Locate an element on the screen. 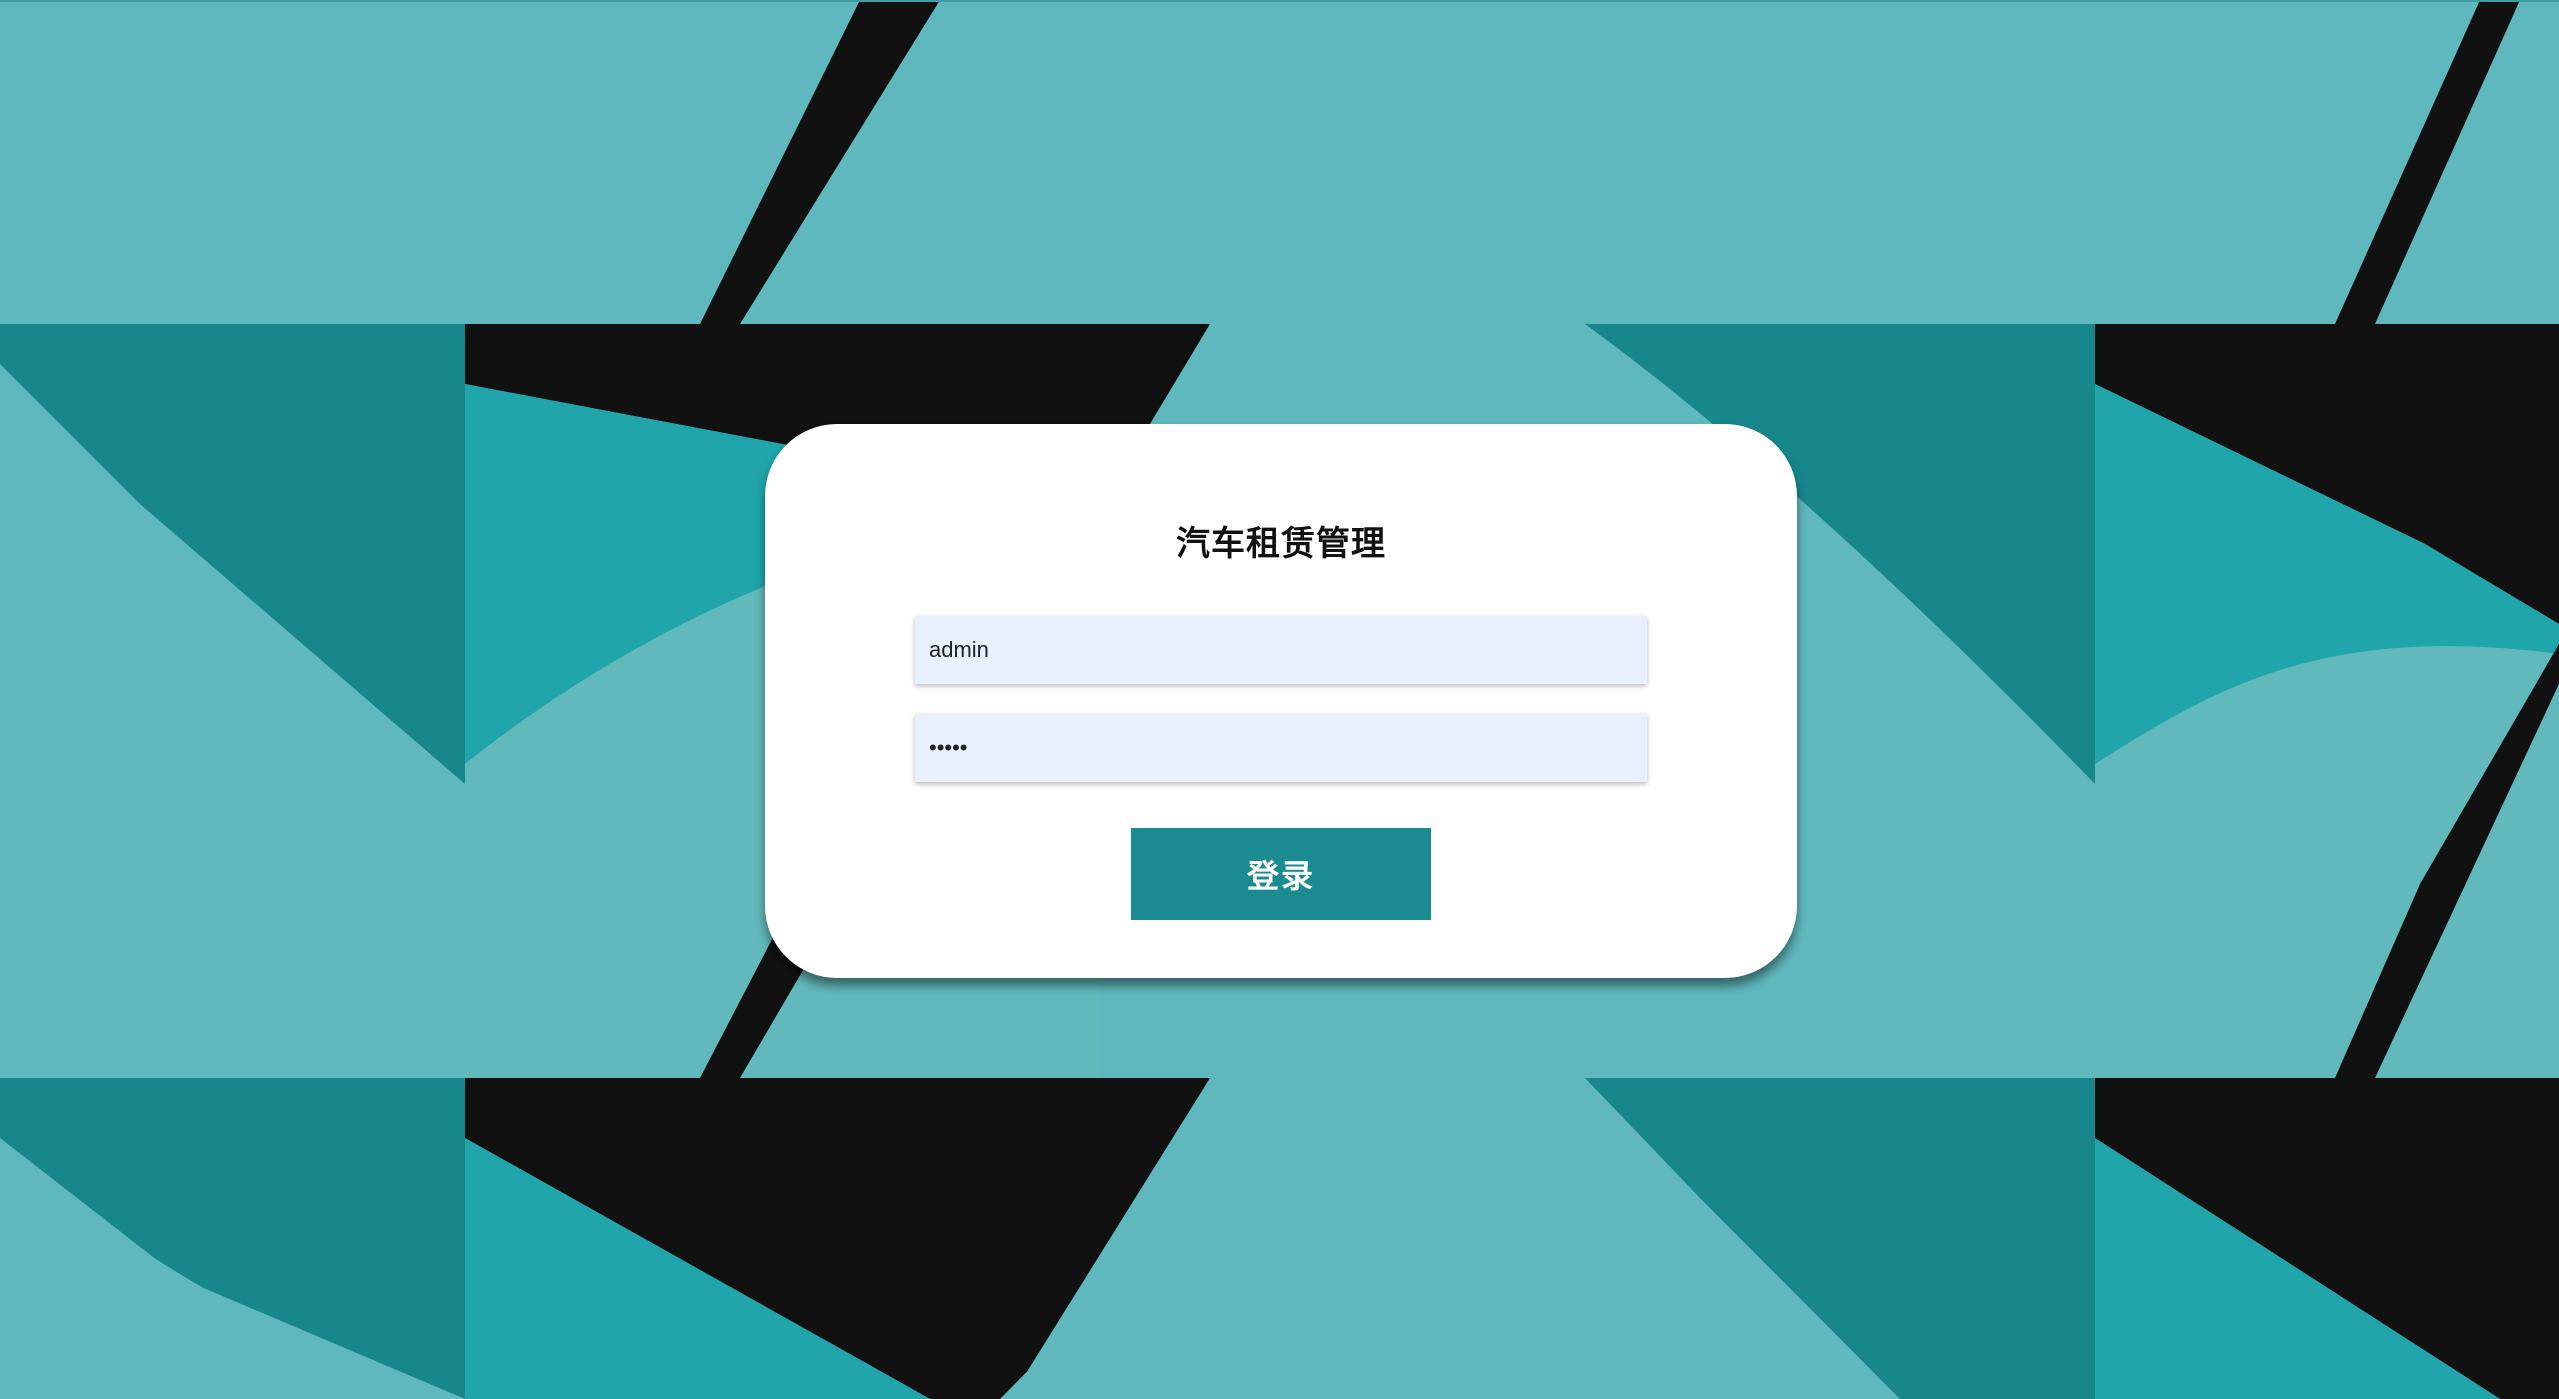 This screenshot has height=1399, width=2559. login-button: 登录 is located at coordinates (1281, 874).